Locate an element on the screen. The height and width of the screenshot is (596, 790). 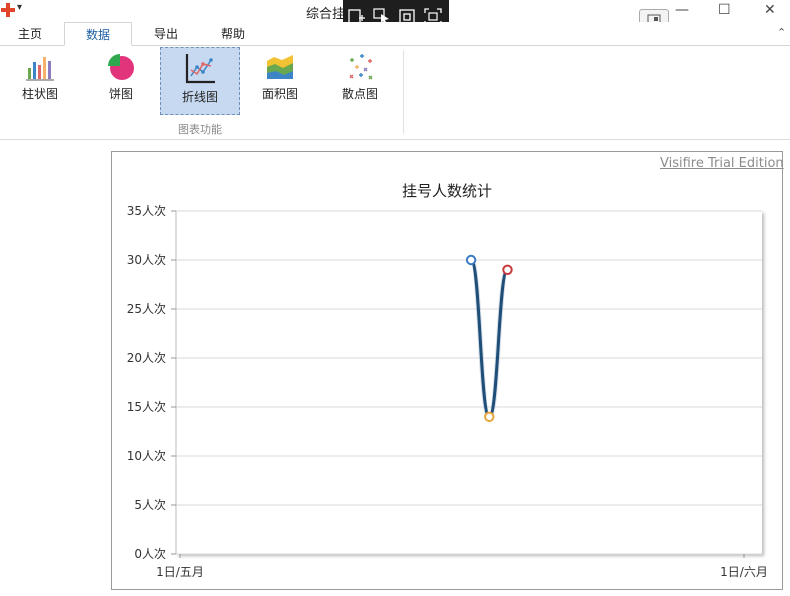
y-tick-label: 35人次 is located at coordinates (146, 211).